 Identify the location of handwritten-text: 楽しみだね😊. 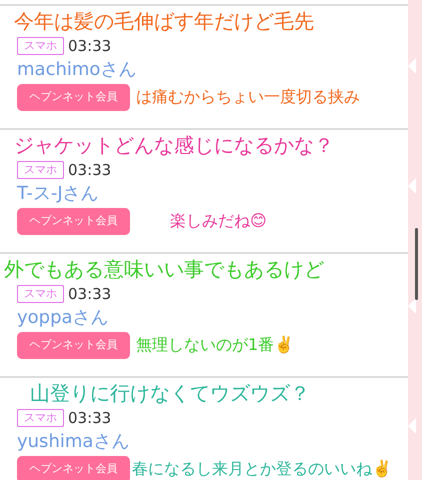
(218, 221).